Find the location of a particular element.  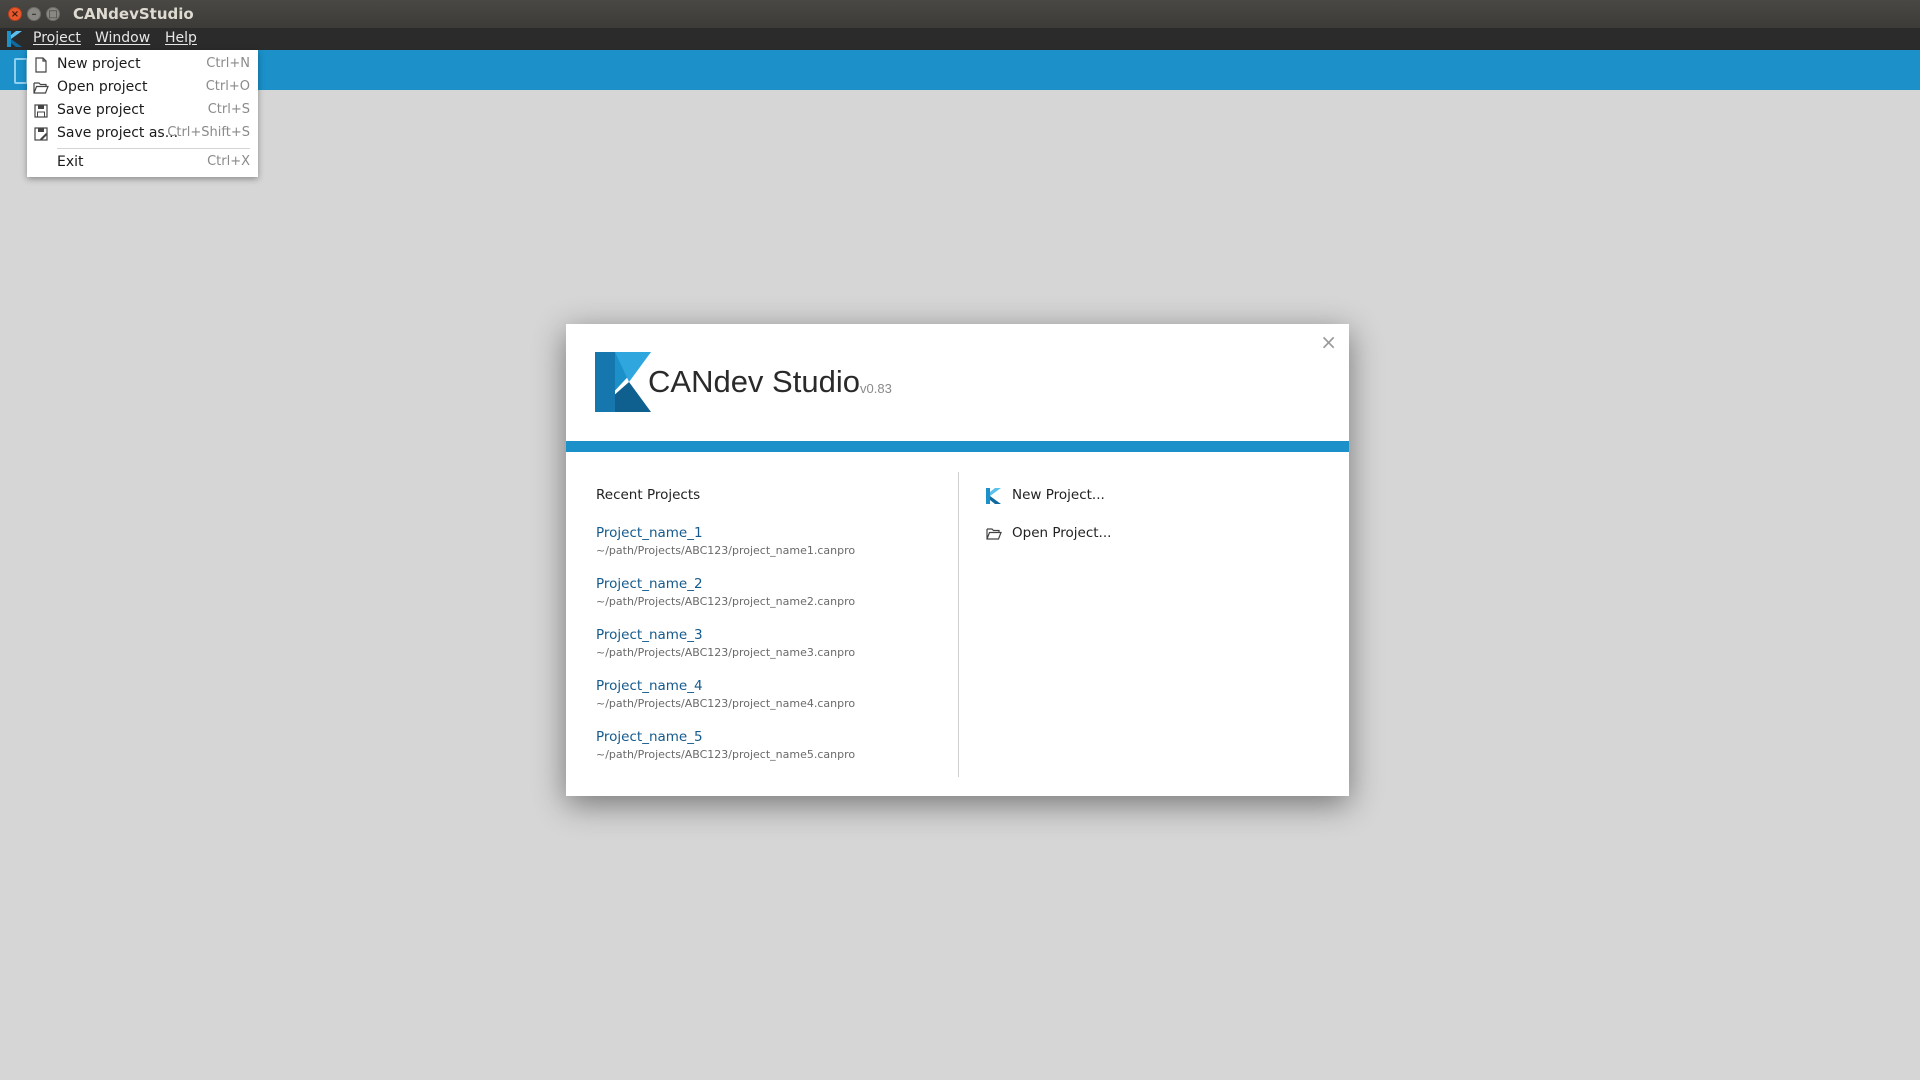

menu-item-save-project: Save project Ctrl+S is located at coordinates (142, 111).